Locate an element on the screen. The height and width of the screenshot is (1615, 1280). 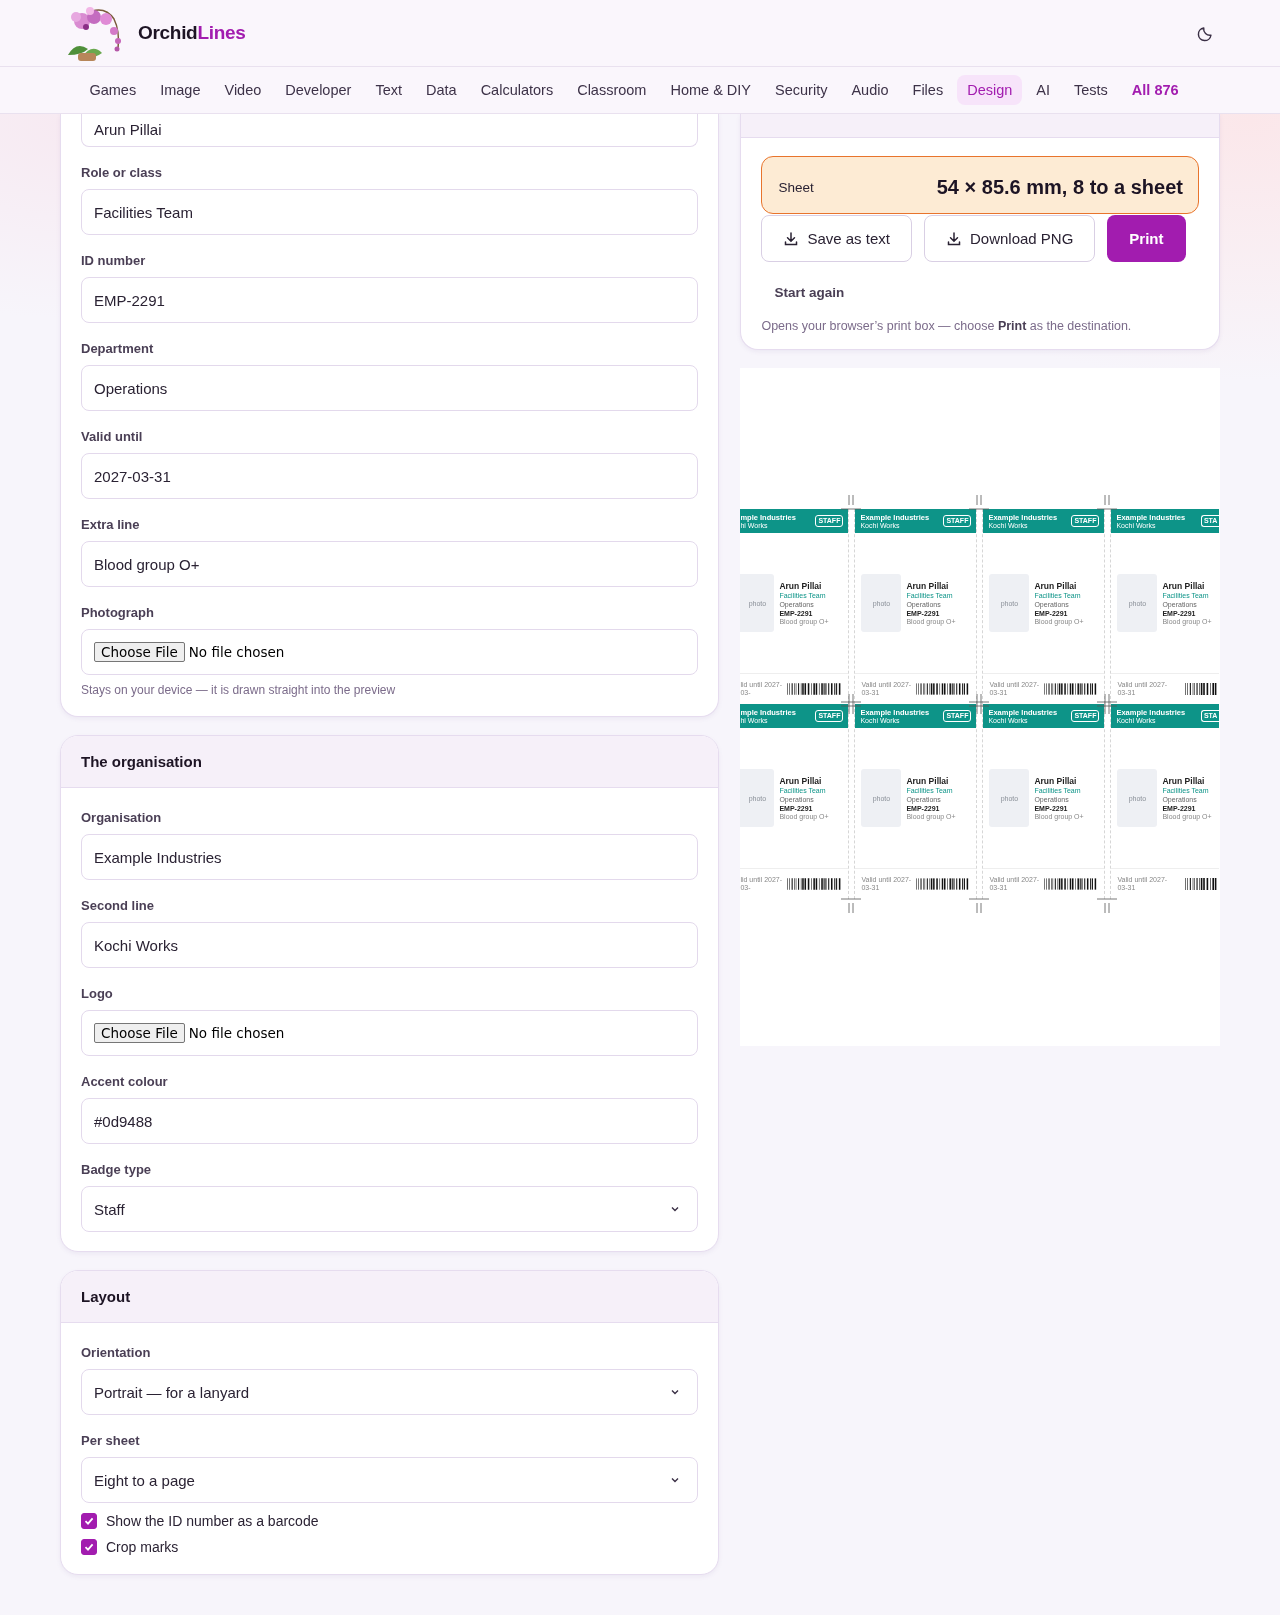
text-field: Operations is located at coordinates (390, 388).